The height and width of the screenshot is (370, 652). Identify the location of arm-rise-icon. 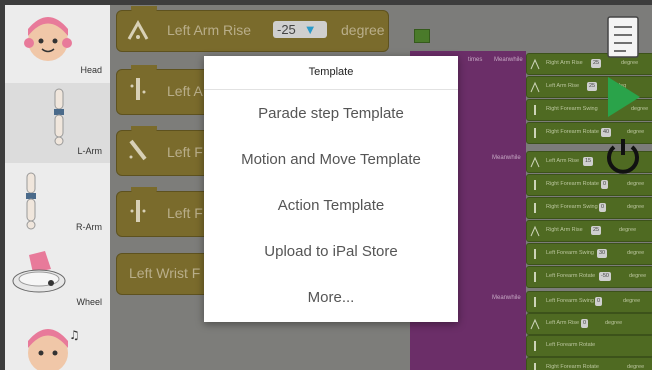
(138, 29).